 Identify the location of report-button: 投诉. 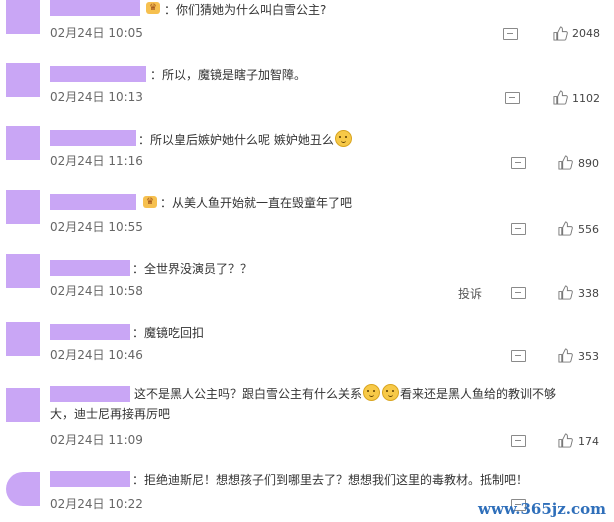
(470, 293).